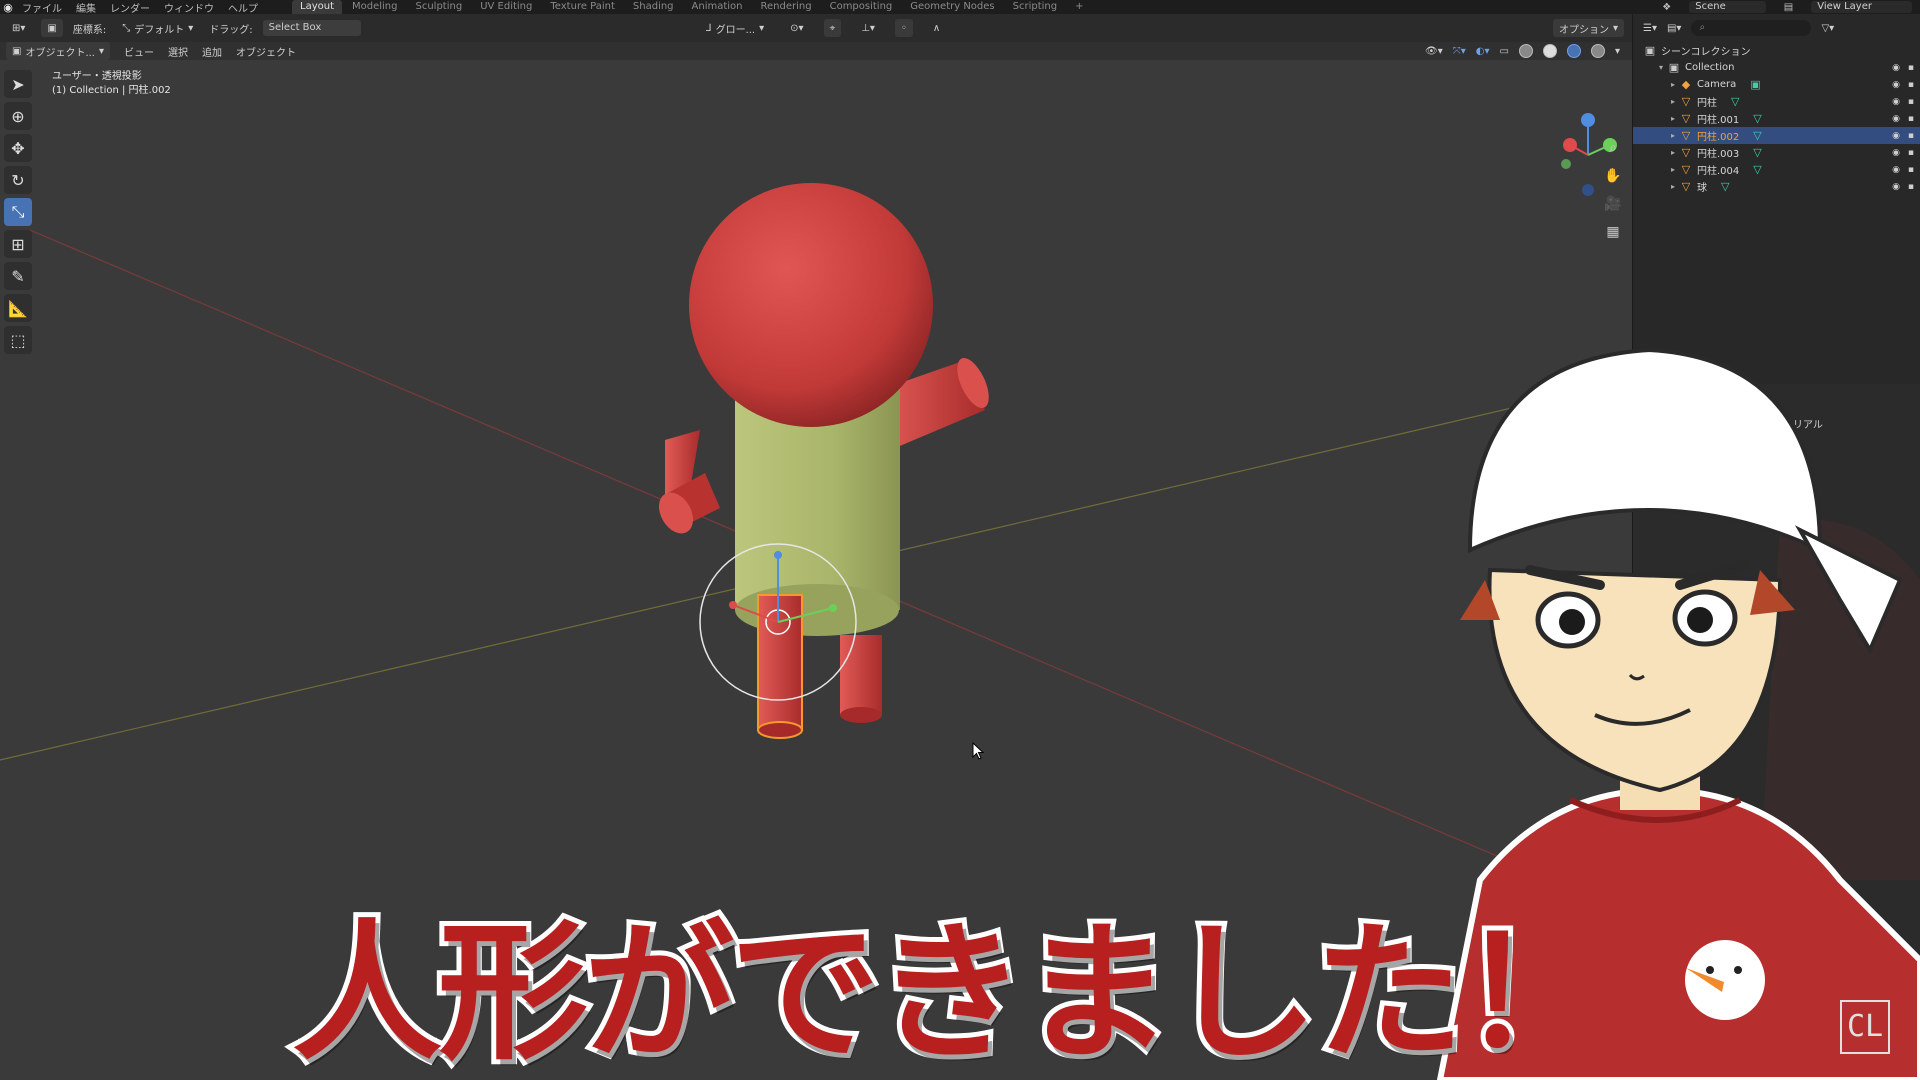  Describe the element at coordinates (1525, 51) in the screenshot. I see `wireframe-shading-icon` at that location.